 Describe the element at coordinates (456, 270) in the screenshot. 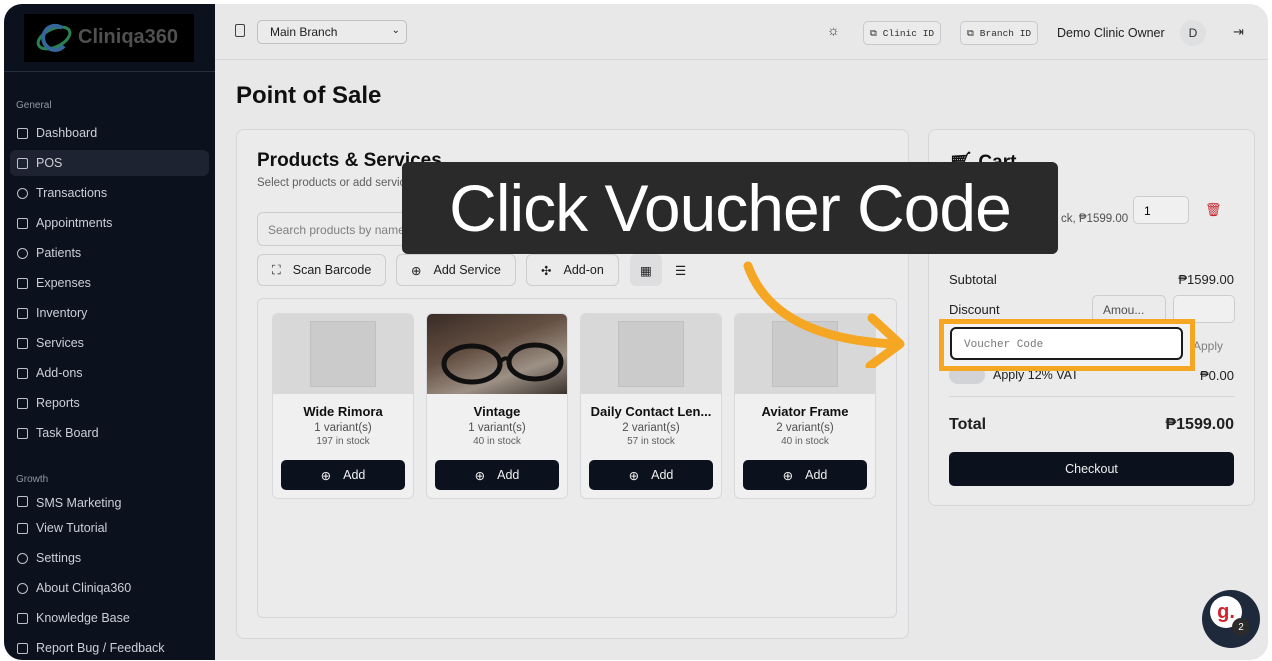

I see `add-service-button: ⊕ Add Service` at that location.